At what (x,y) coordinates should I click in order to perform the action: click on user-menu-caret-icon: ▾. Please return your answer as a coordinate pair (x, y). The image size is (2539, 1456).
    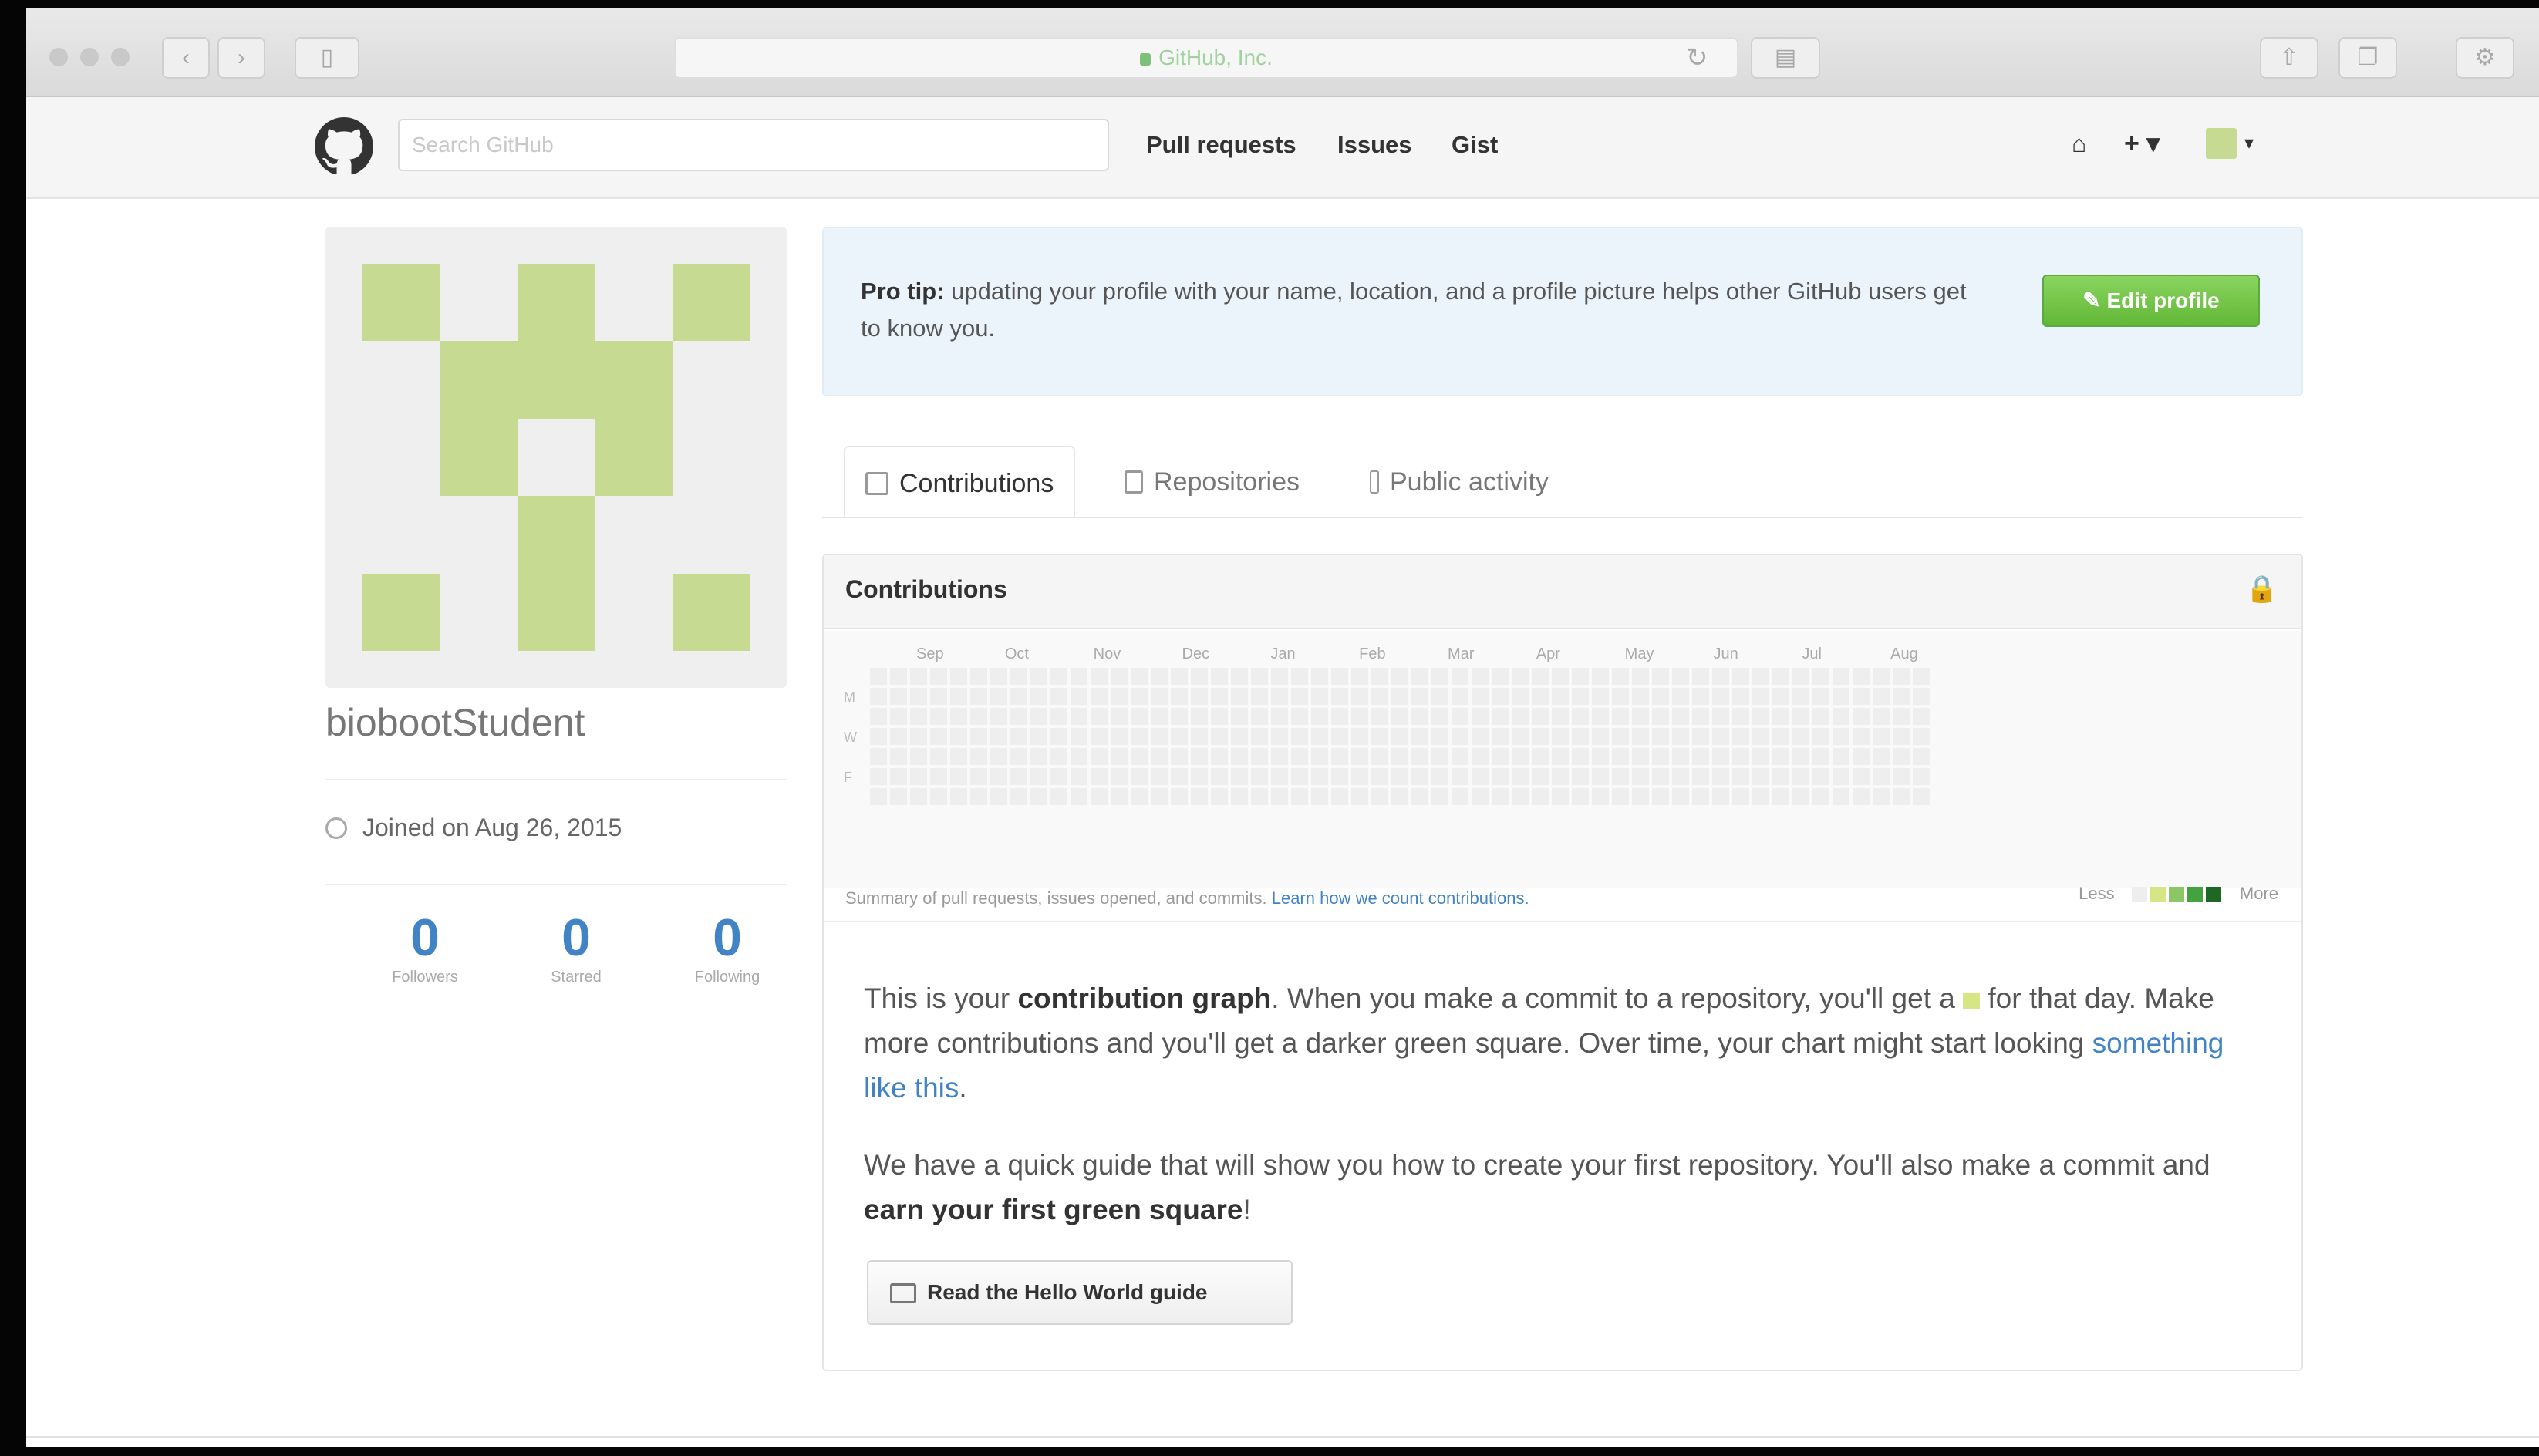
    Looking at the image, I should click on (2249, 144).